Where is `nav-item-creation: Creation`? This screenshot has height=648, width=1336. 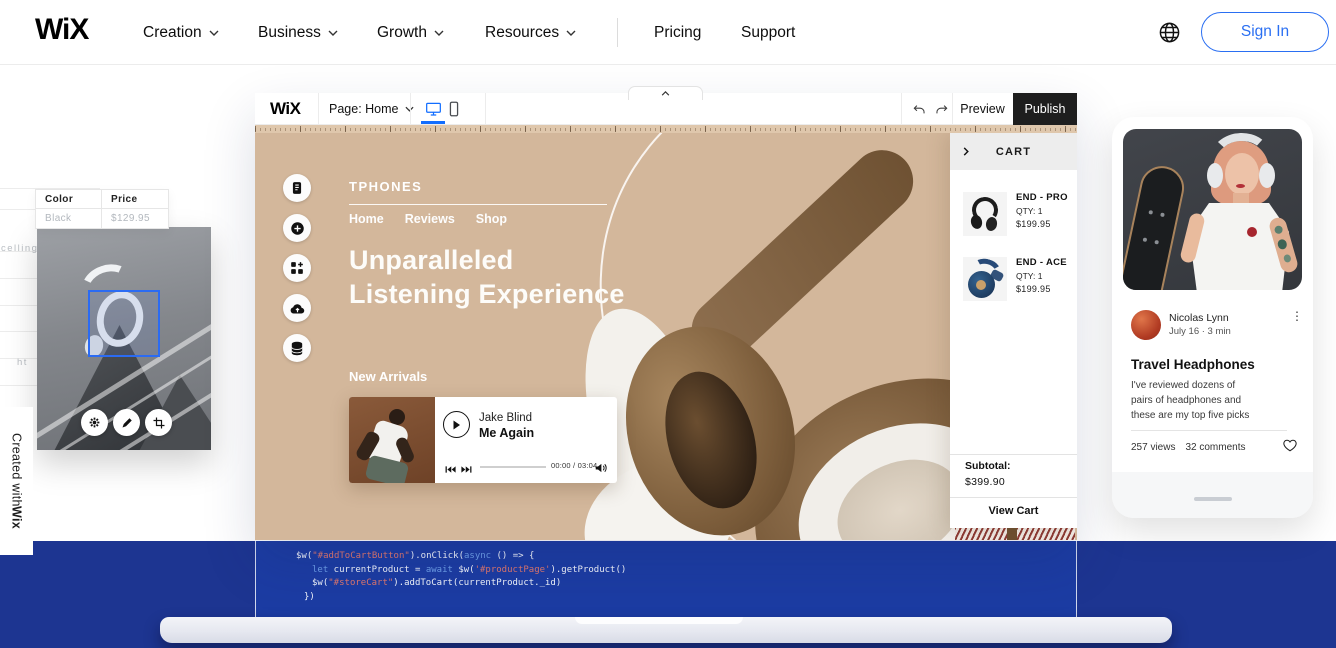 nav-item-creation: Creation is located at coordinates (181, 32).